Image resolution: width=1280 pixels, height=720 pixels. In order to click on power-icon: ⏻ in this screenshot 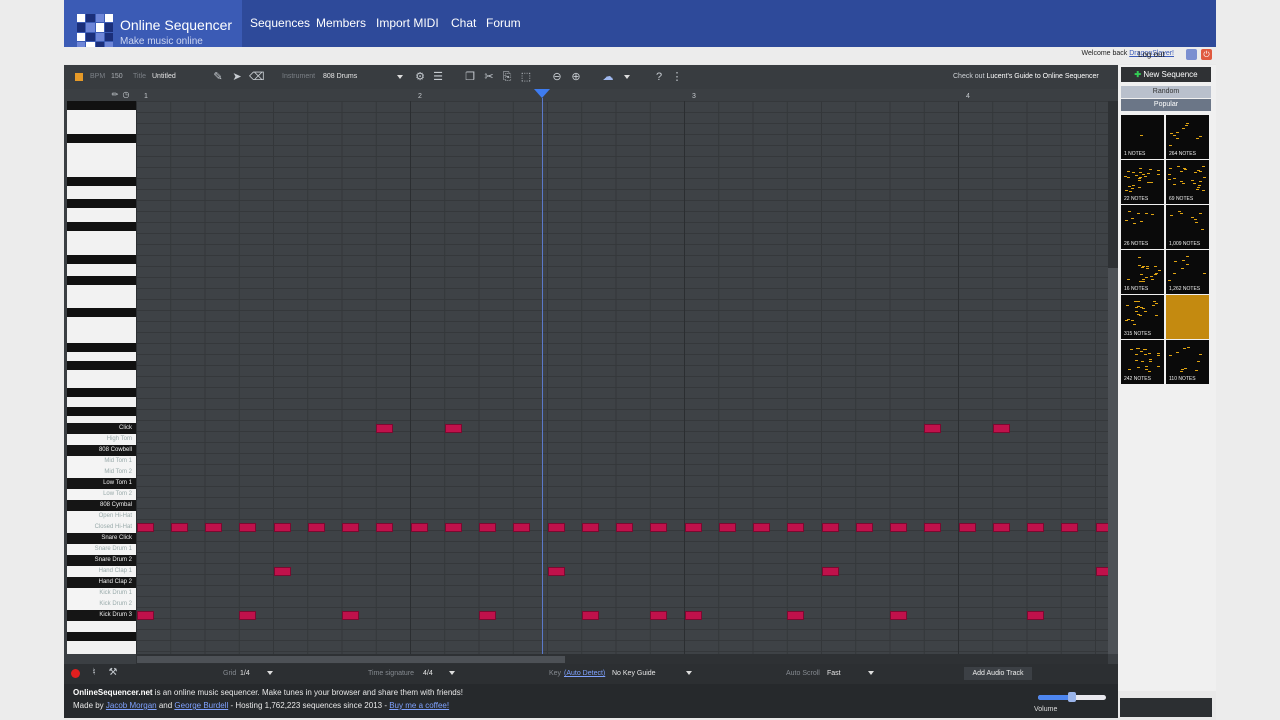, I will do `click(1206, 54)`.